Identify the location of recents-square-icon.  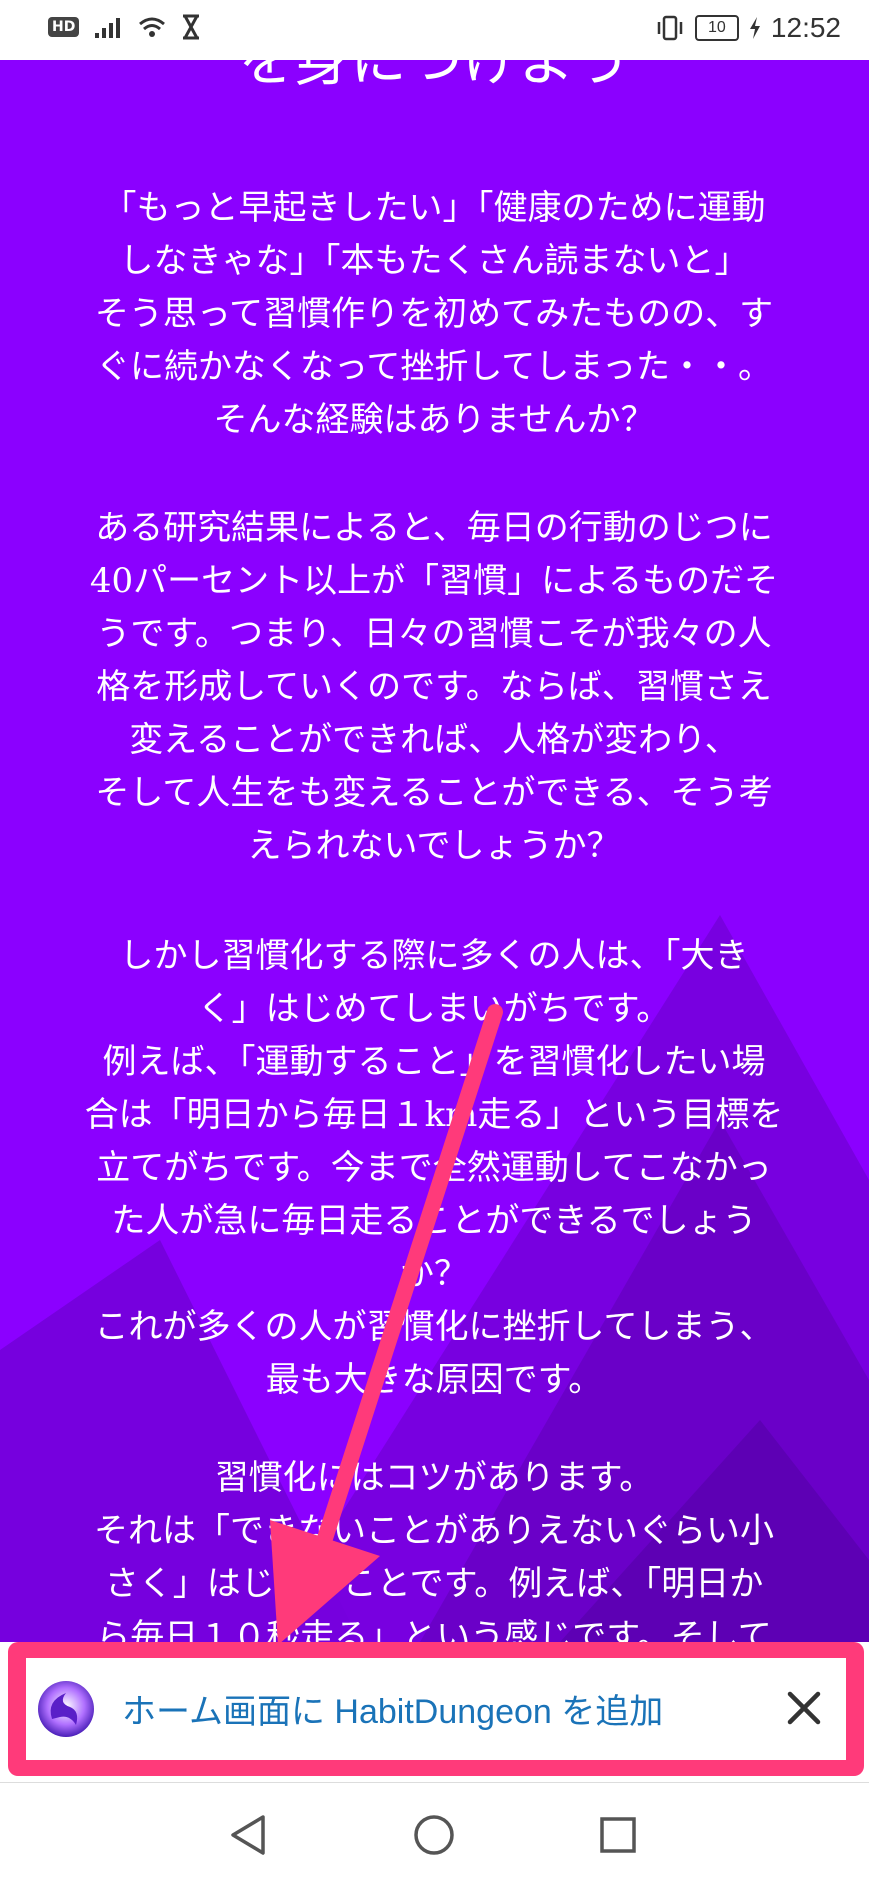
(618, 1835).